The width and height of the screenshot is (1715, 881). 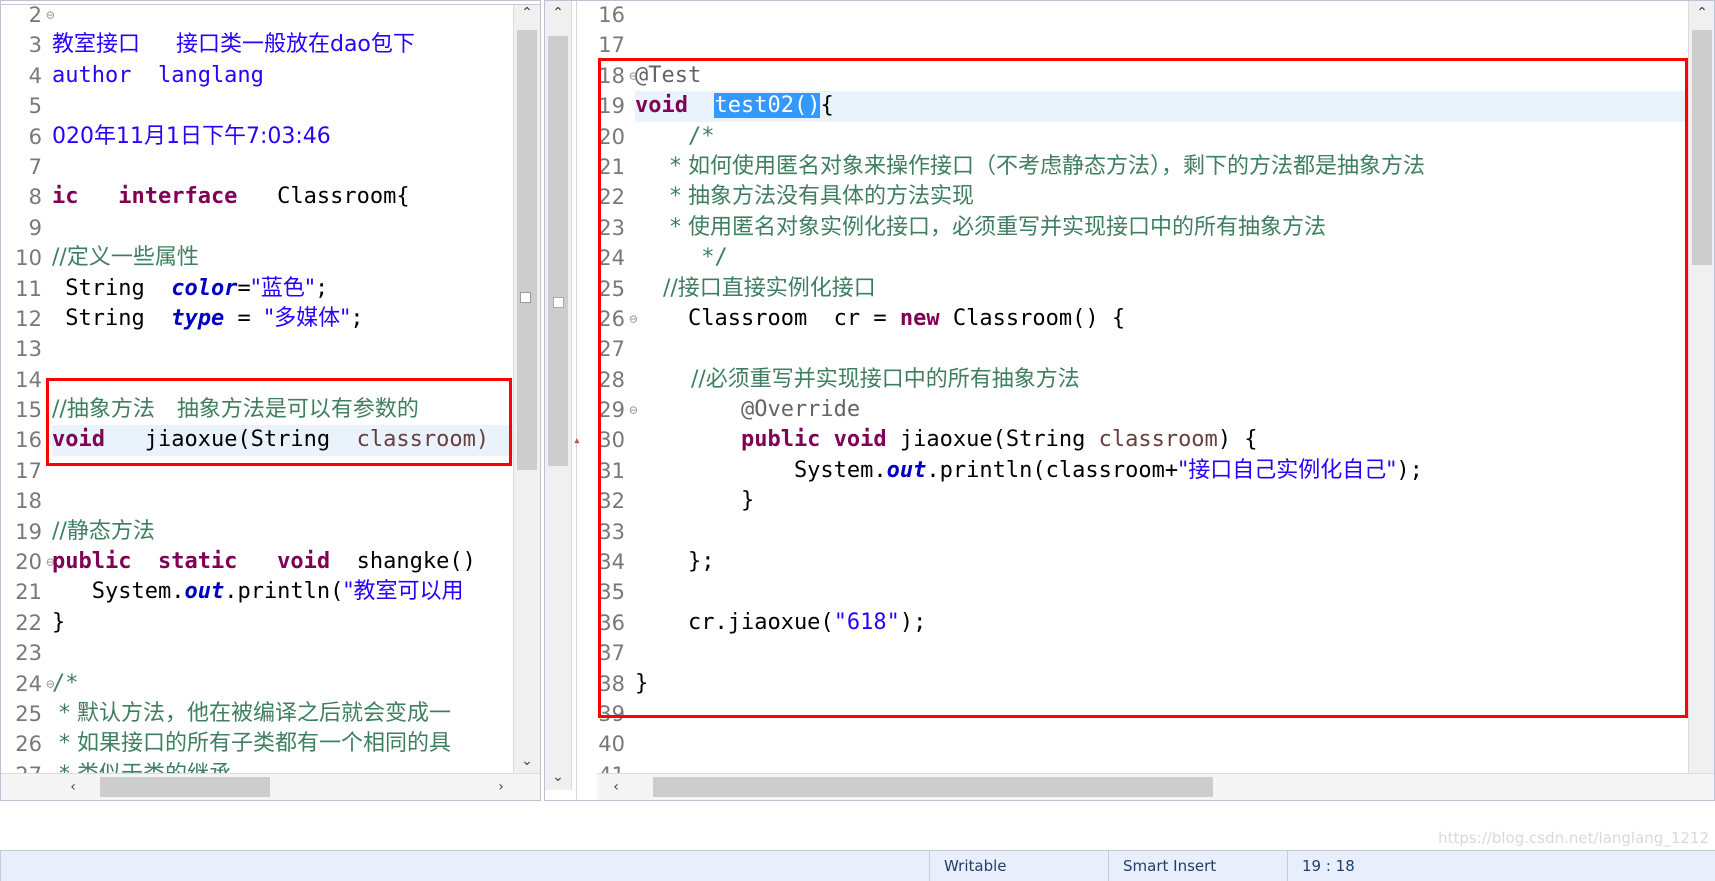 I want to click on code-line: public static void shangke(), so click(x=283, y=562).